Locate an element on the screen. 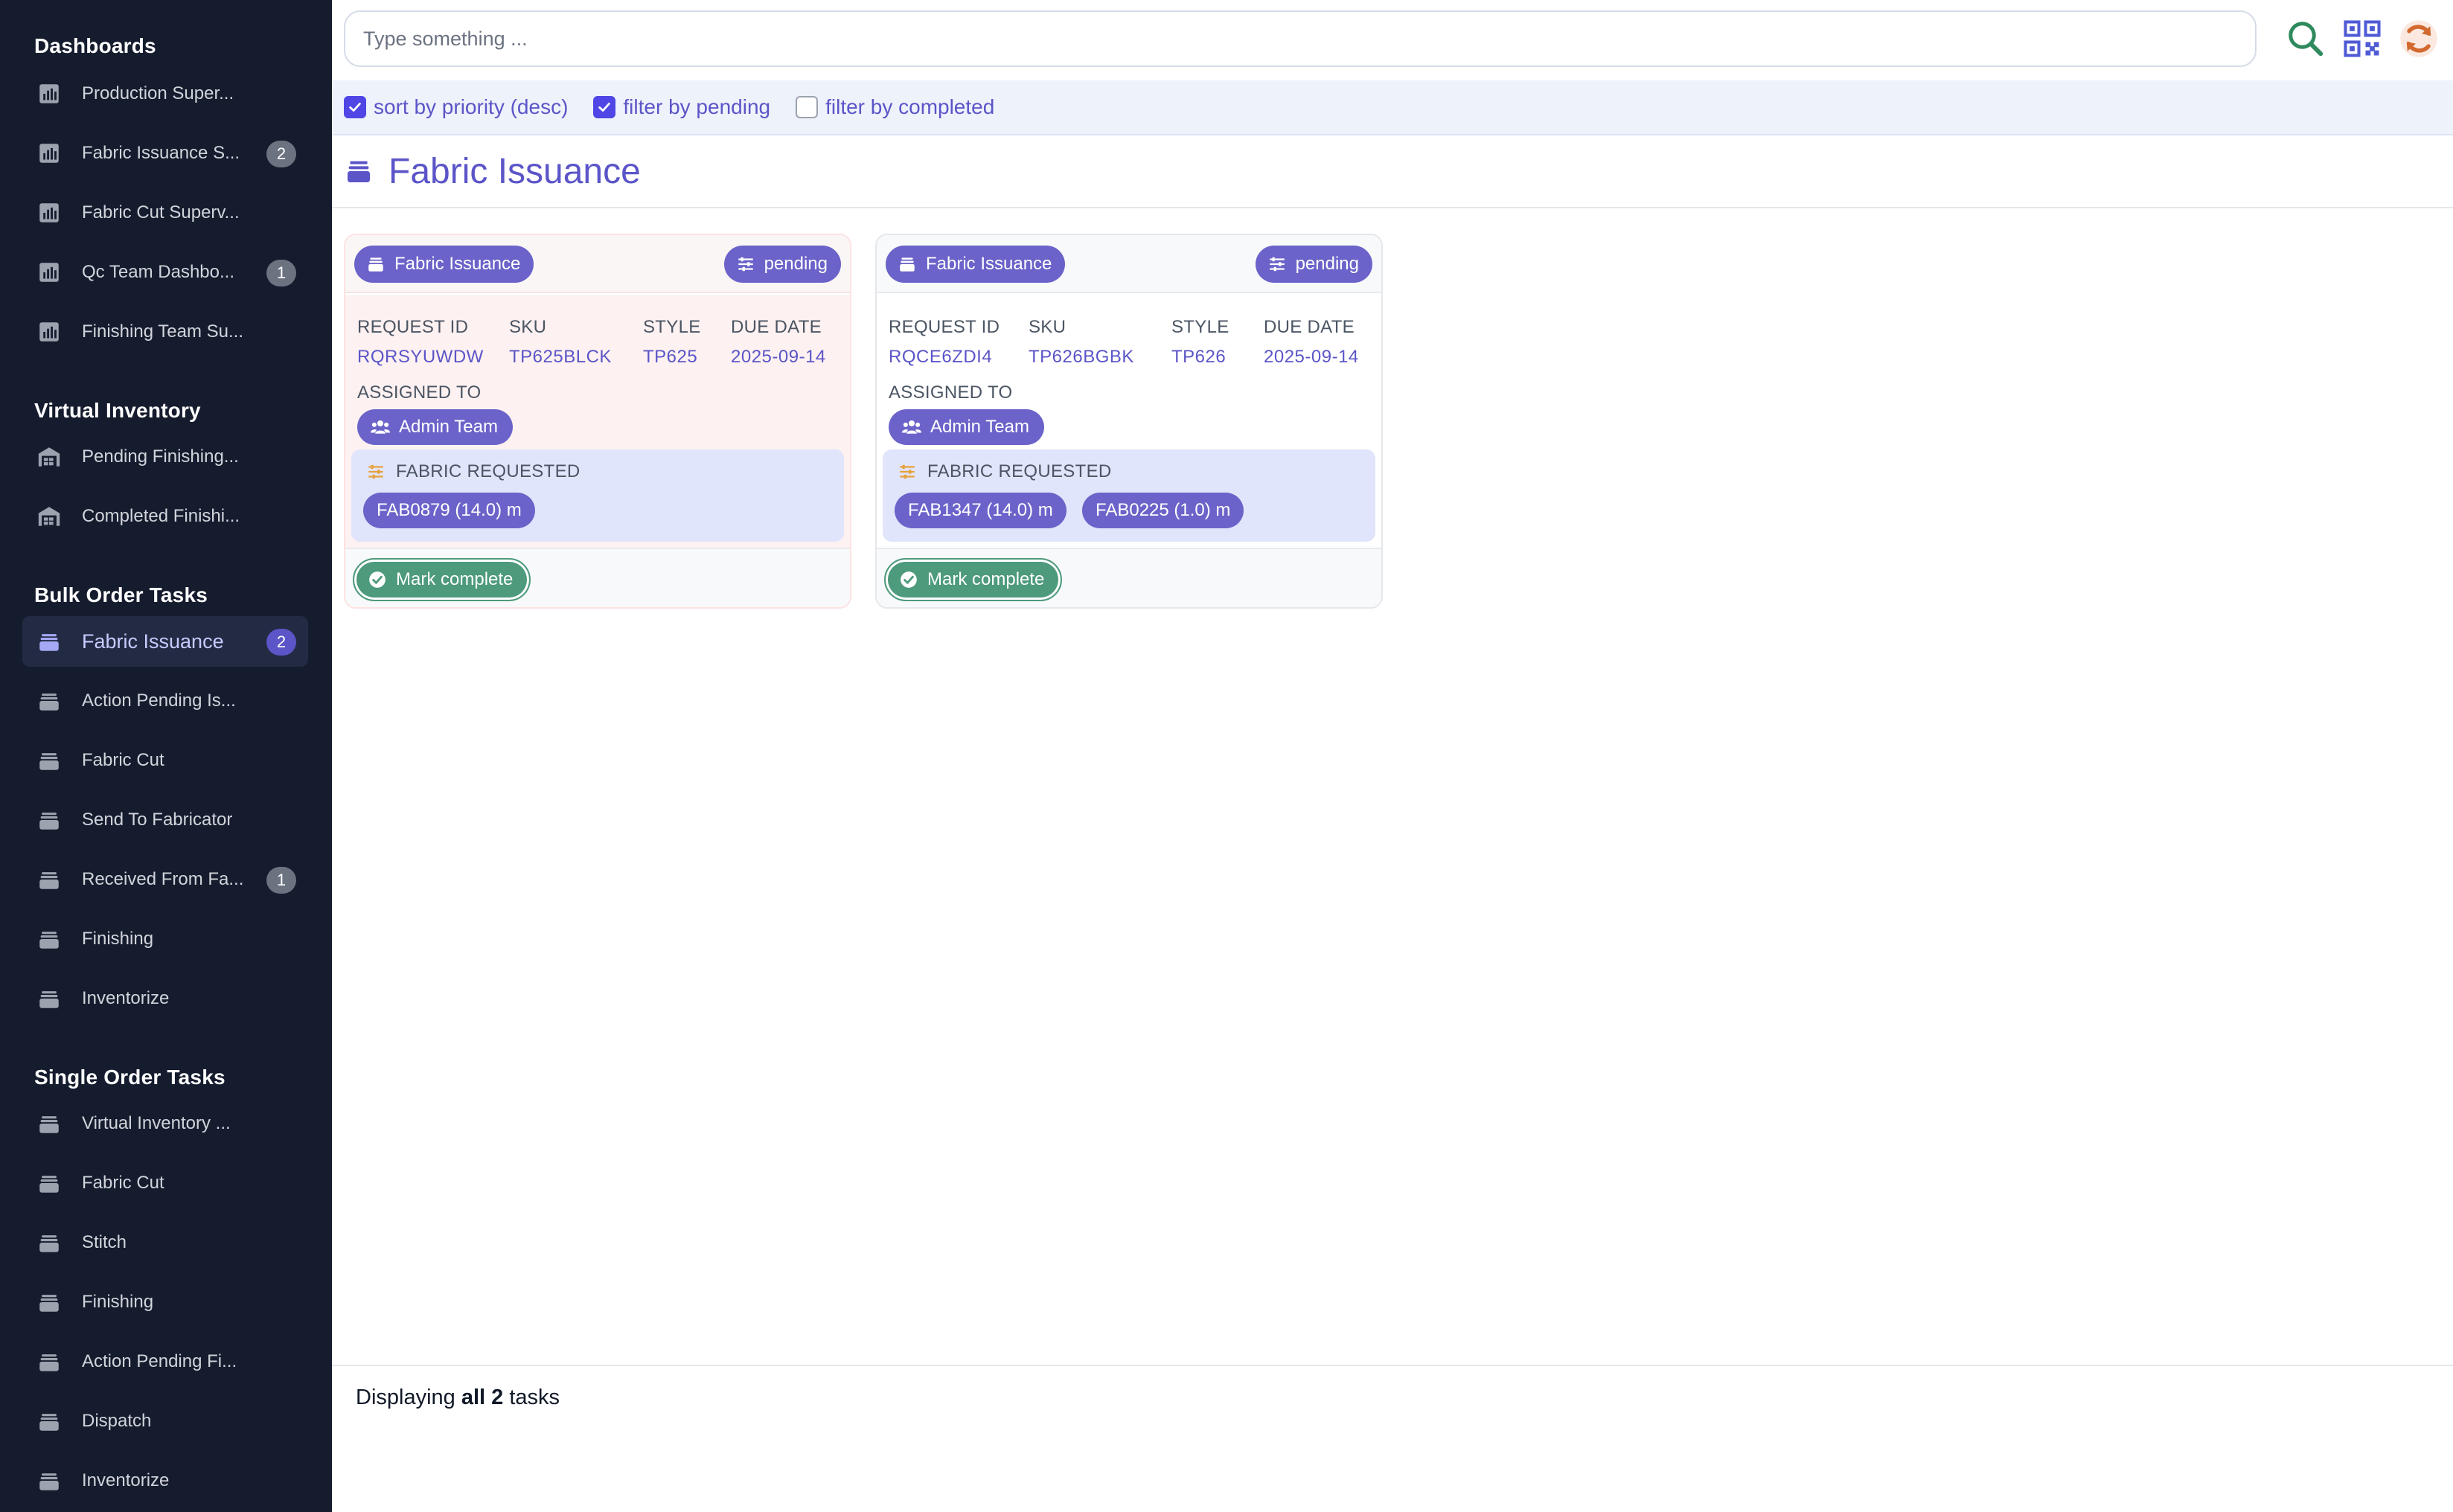 The image size is (2453, 1512). filter-label: filter by pending is located at coordinates (697, 106).